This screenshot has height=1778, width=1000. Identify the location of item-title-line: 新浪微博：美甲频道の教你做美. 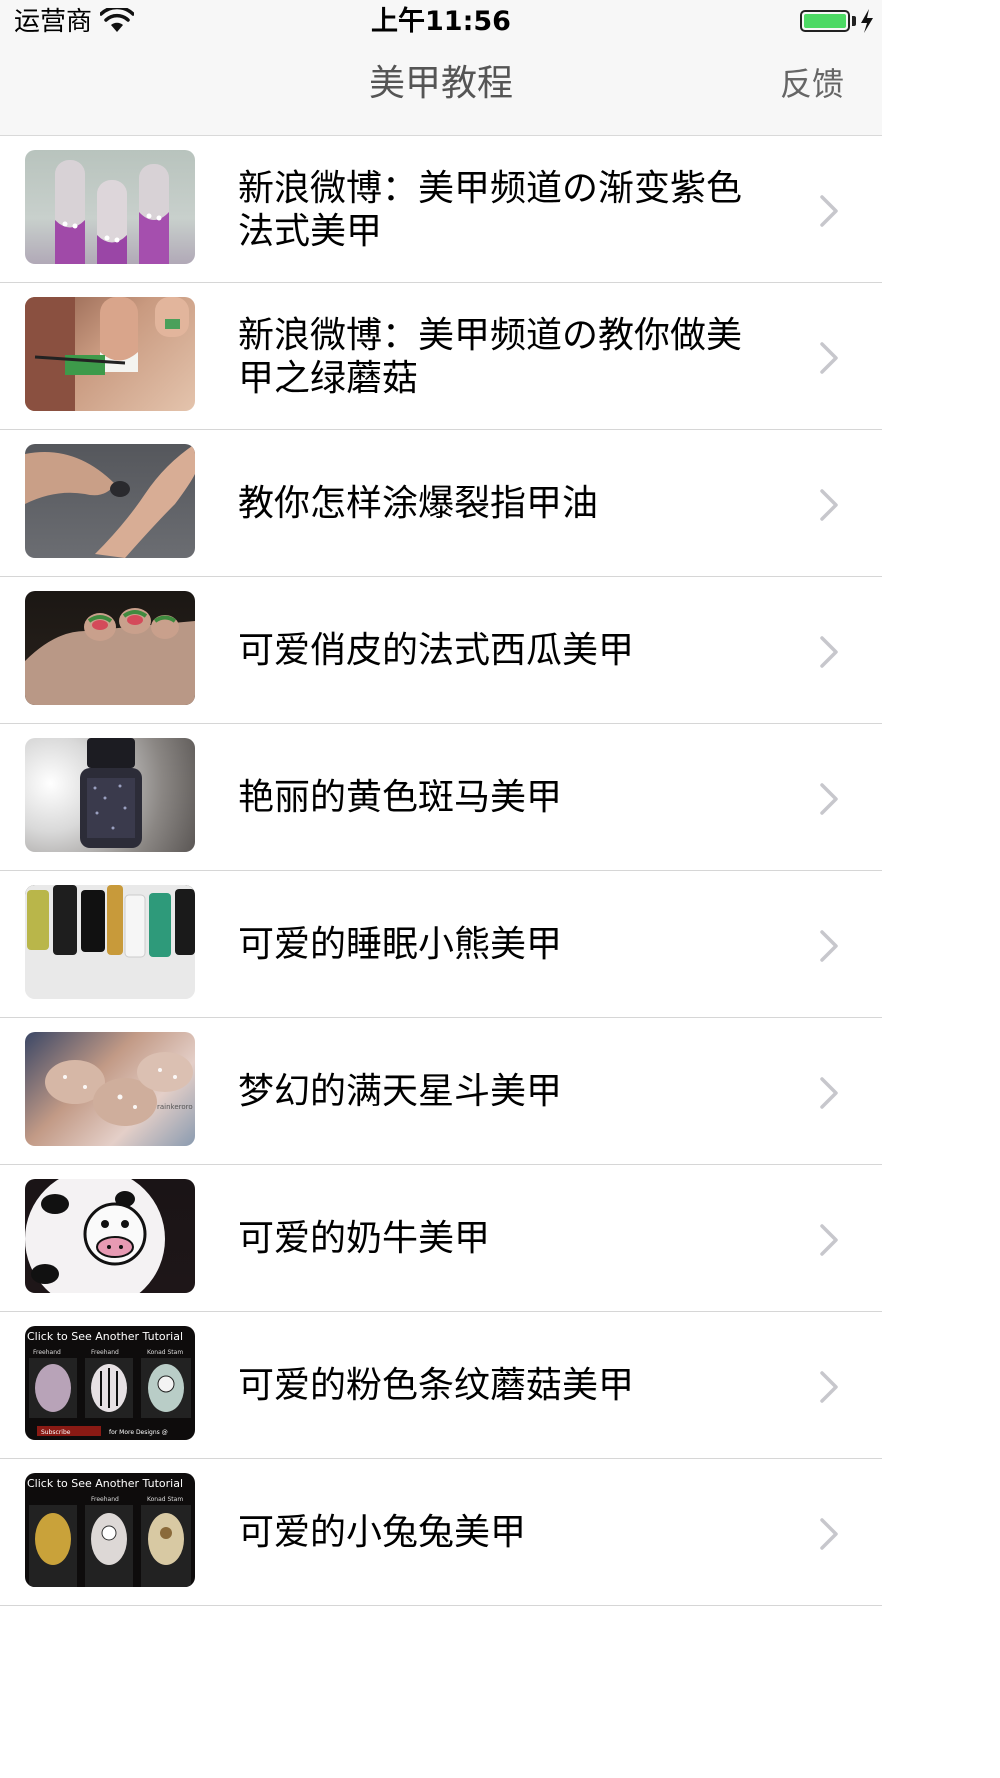
(490, 335).